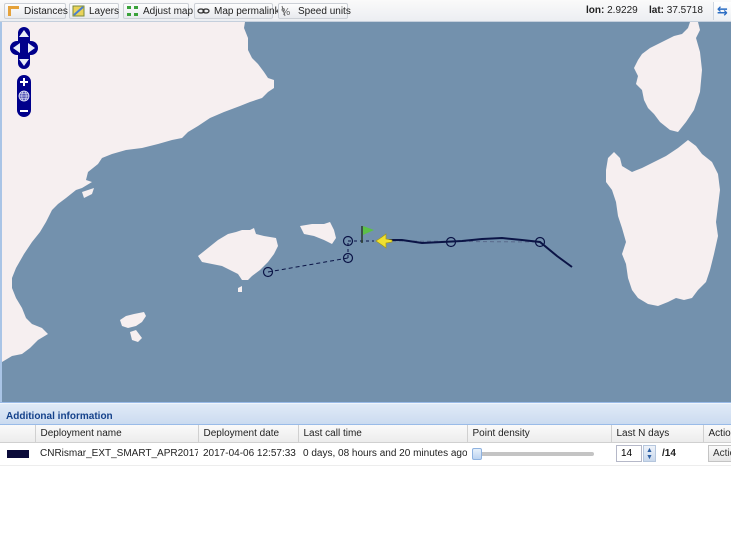  What do you see at coordinates (36, 11) in the screenshot?
I see `distances-button: Distances` at bounding box center [36, 11].